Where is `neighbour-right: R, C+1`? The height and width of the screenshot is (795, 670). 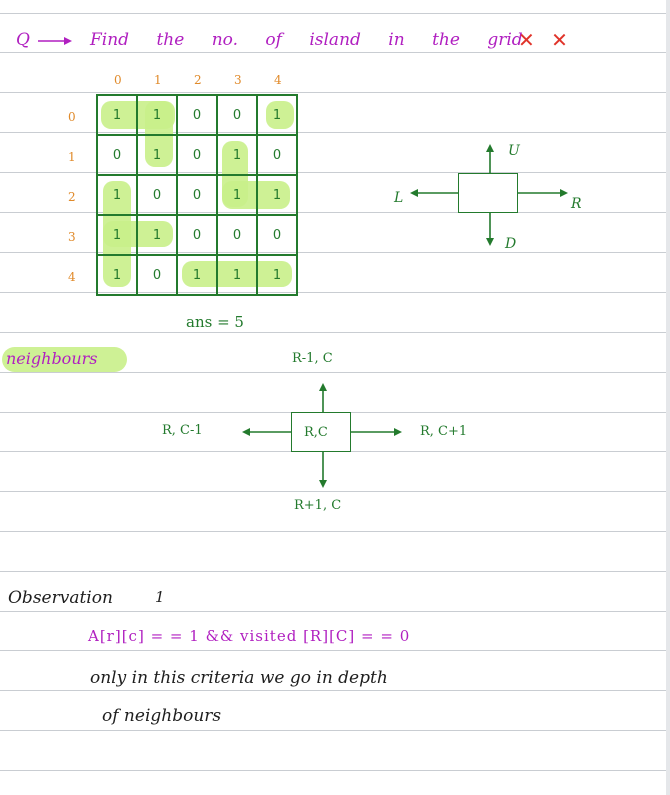
neighbour-right: R, C+1 is located at coordinates (444, 431).